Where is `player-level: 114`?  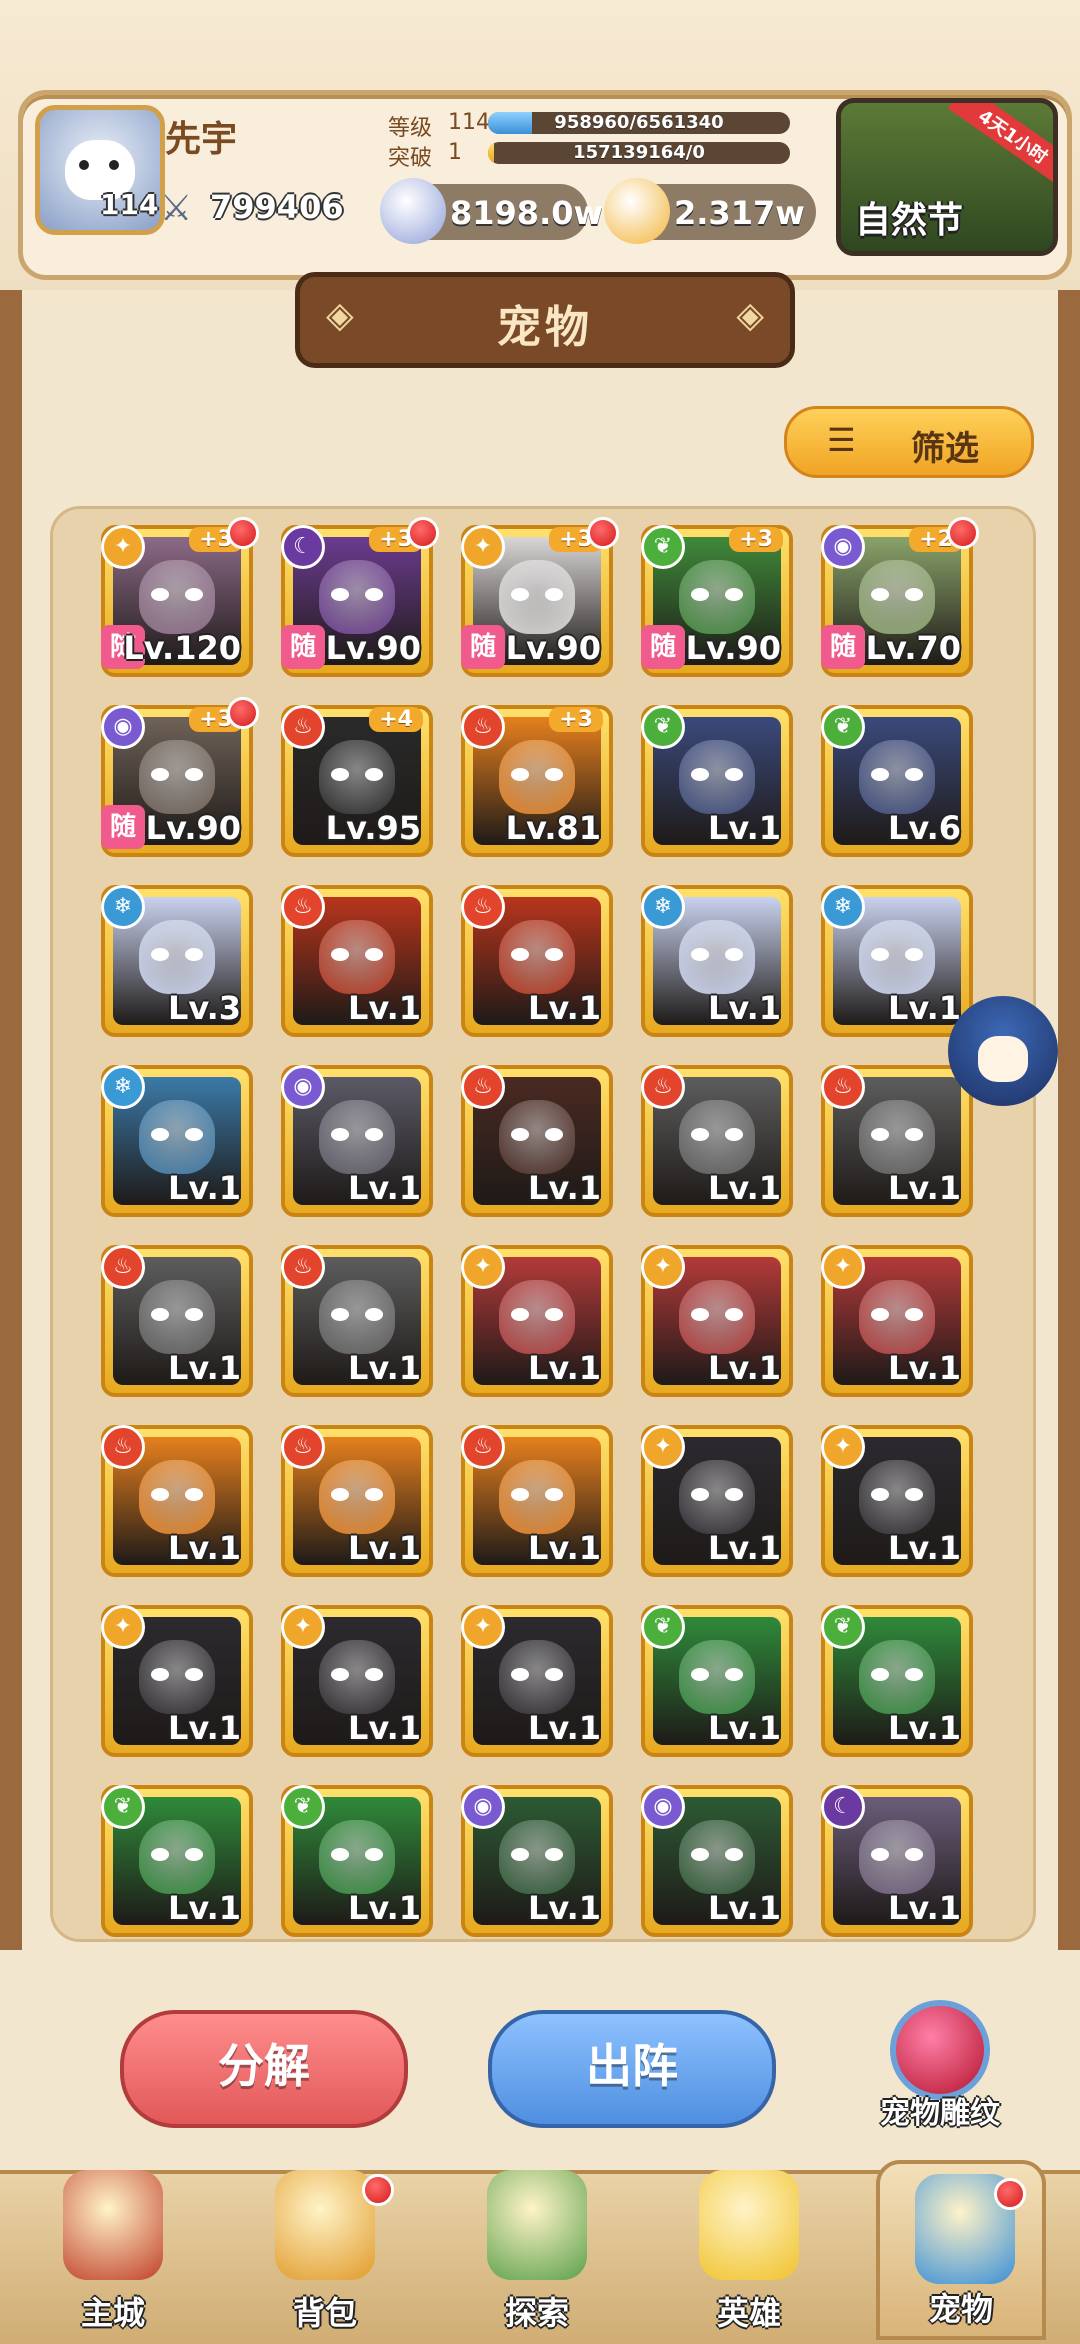 player-level: 114 is located at coordinates (129, 204).